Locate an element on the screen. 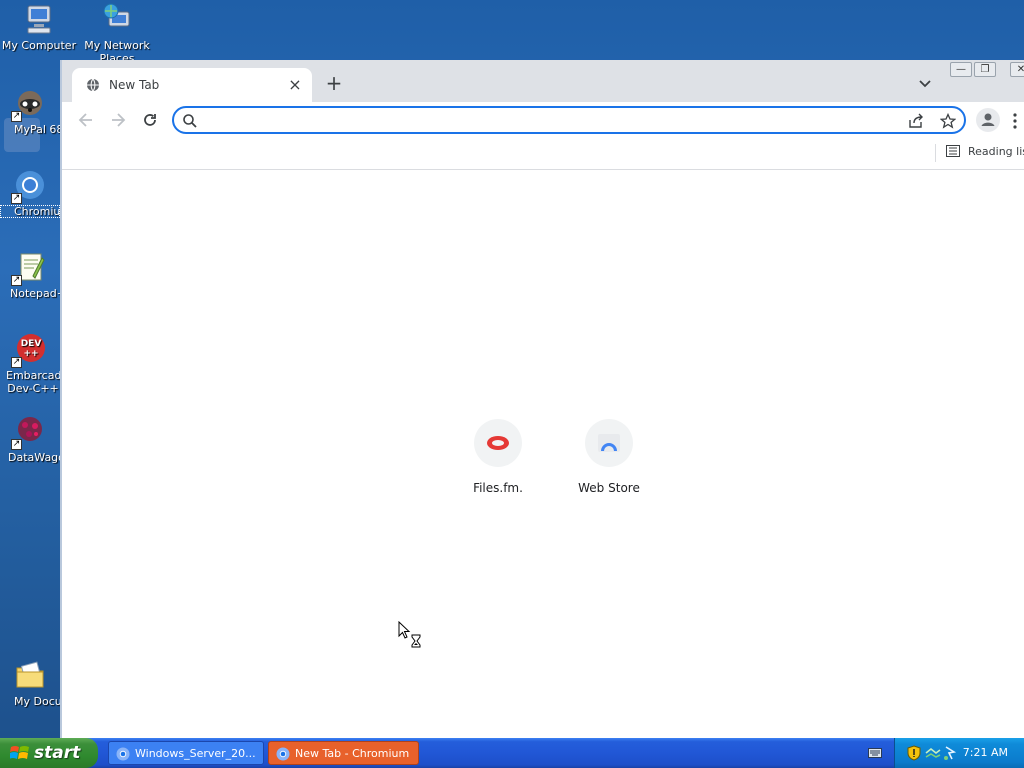  network-icon is located at coordinates (117, 19).